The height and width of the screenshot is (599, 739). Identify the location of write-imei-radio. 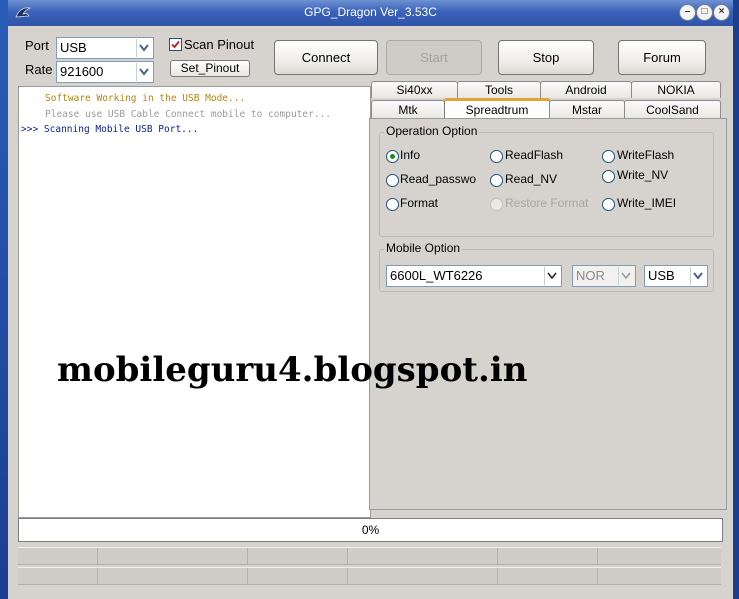
(608, 204).